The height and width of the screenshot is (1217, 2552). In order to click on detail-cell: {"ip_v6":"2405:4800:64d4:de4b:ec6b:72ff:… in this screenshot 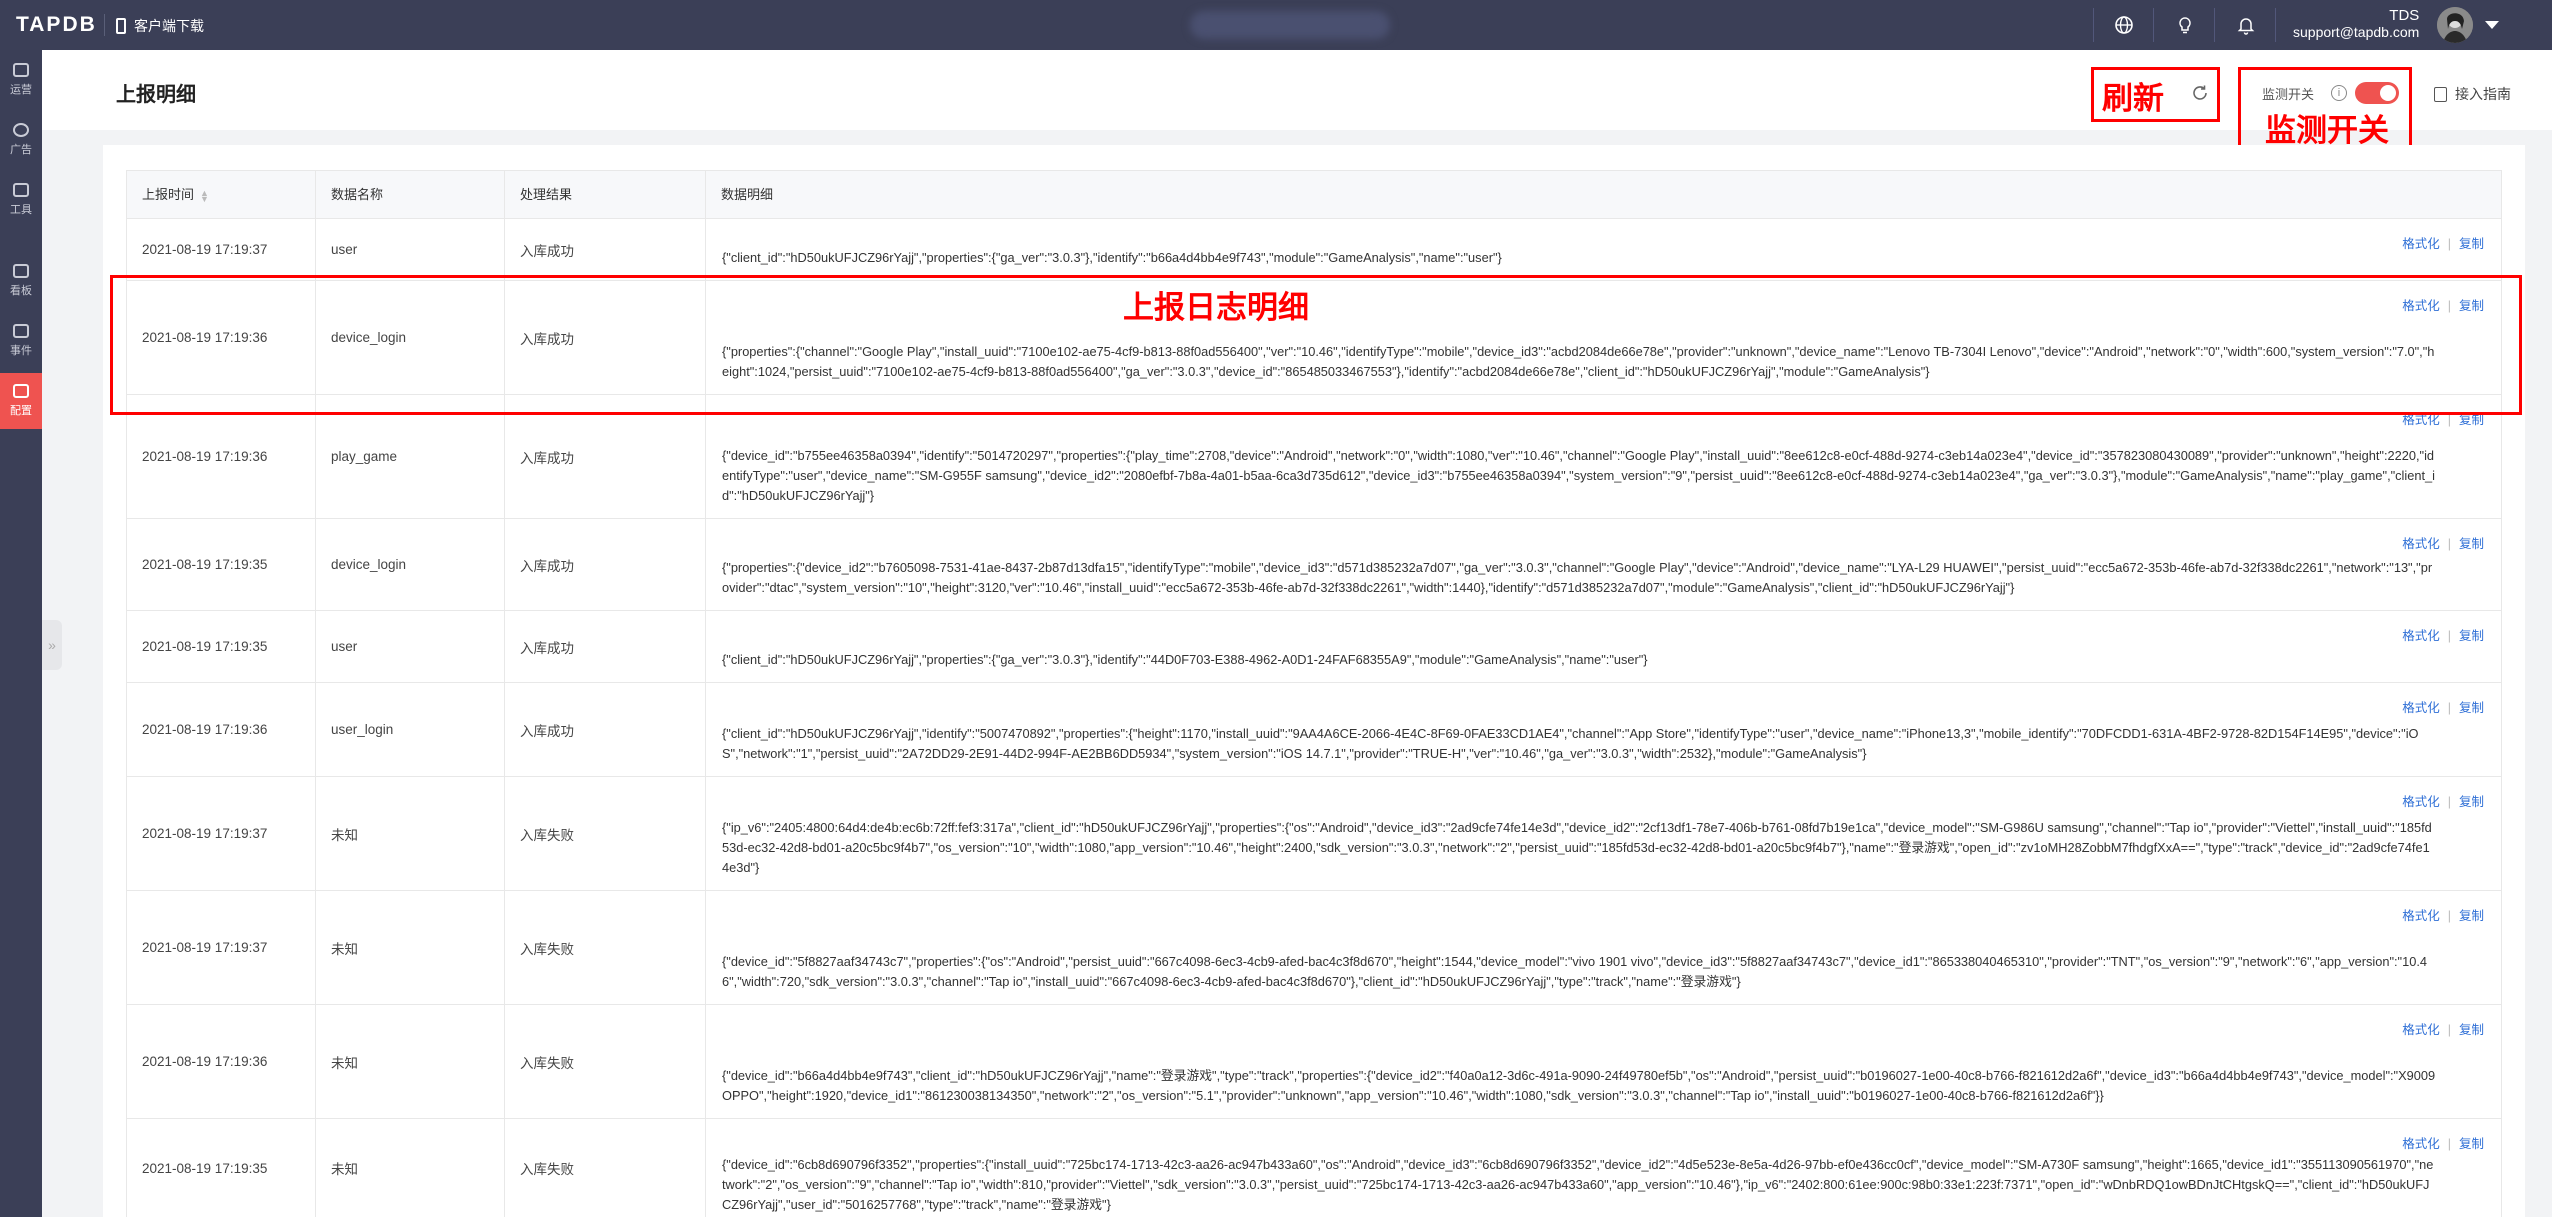, I will do `click(1571, 833)`.